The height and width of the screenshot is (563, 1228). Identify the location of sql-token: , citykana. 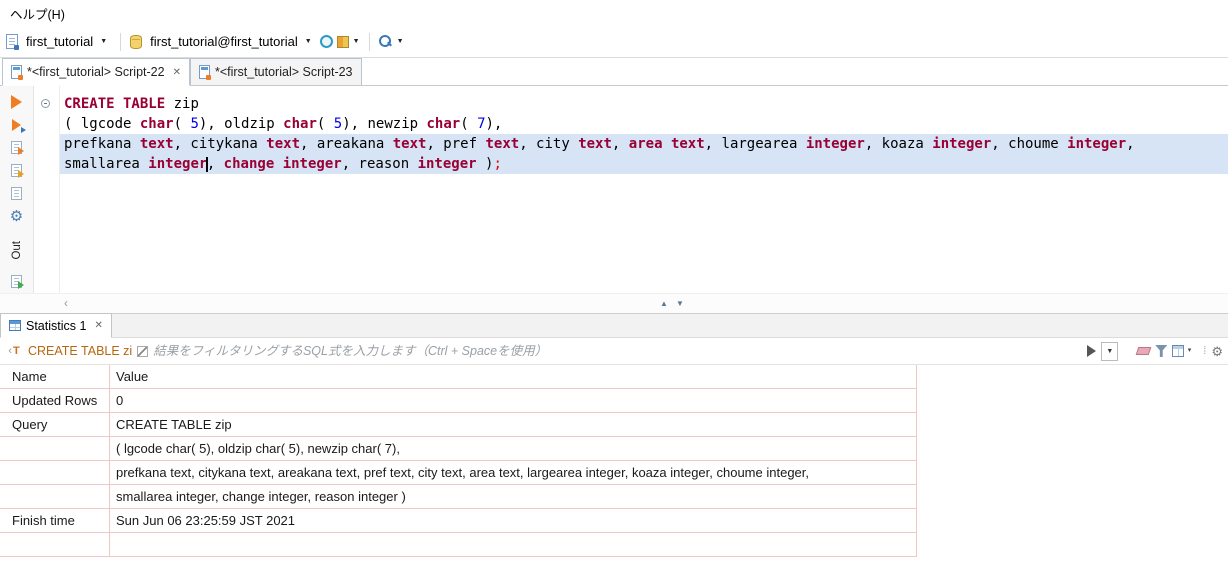
(220, 144).